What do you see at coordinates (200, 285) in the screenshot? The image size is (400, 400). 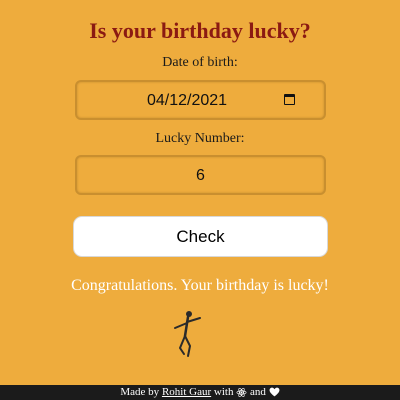 I see `result-message: Congratulations. Your birthday is lucky!` at bounding box center [200, 285].